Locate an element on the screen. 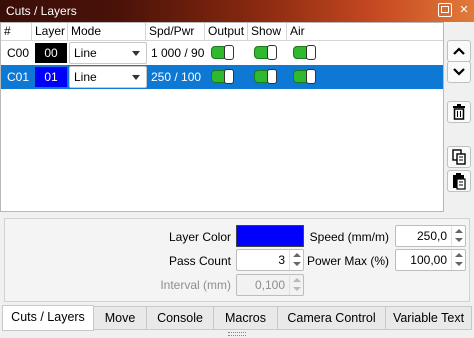 This screenshot has height=338, width=474. paste-icon is located at coordinates (459, 181).